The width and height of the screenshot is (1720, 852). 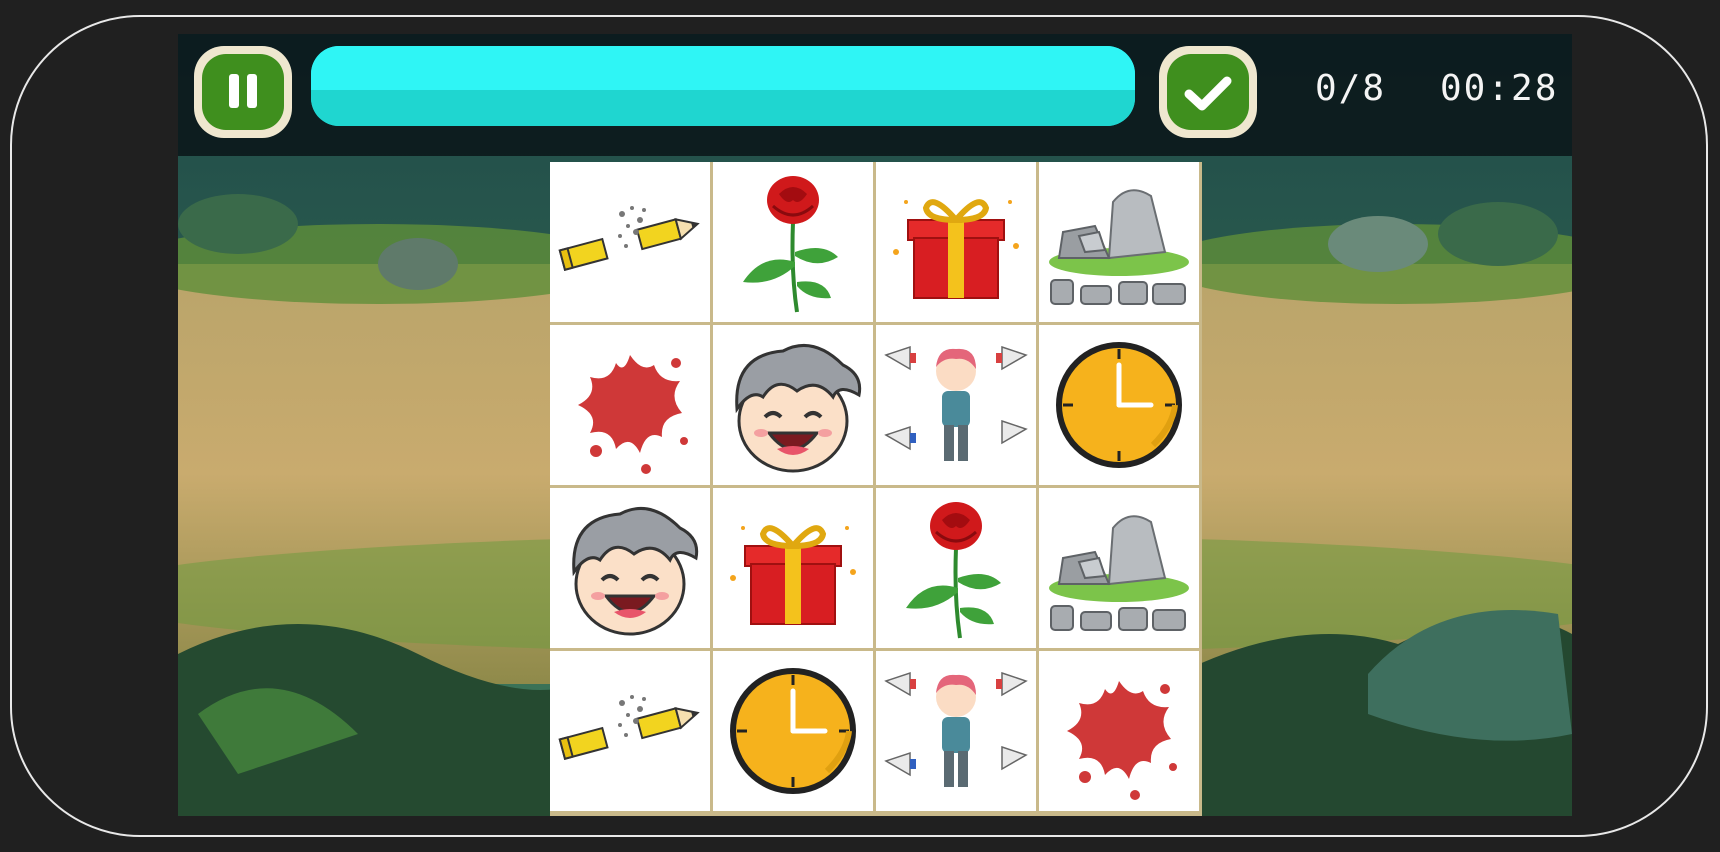 What do you see at coordinates (1351, 88) in the screenshot?
I see `match-counter: 0/8` at bounding box center [1351, 88].